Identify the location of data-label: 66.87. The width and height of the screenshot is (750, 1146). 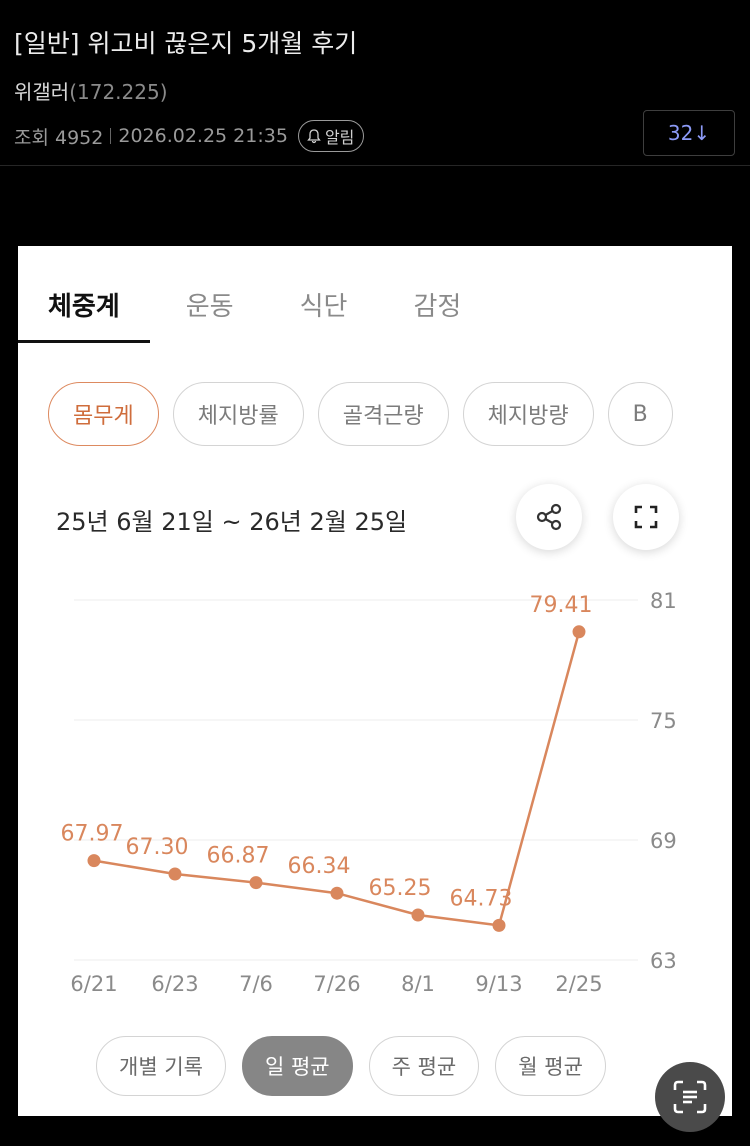
(238, 856).